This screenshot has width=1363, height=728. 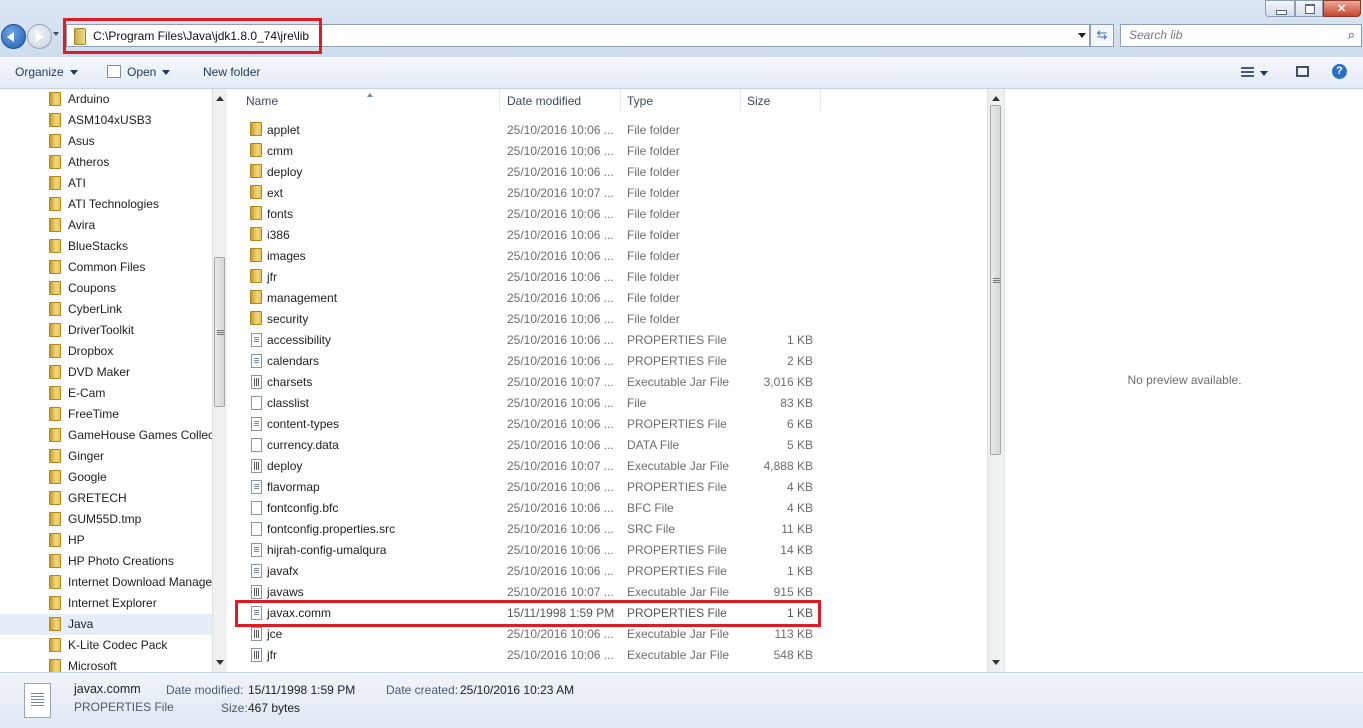 I want to click on nav-item: Common Files, so click(x=106, y=267).